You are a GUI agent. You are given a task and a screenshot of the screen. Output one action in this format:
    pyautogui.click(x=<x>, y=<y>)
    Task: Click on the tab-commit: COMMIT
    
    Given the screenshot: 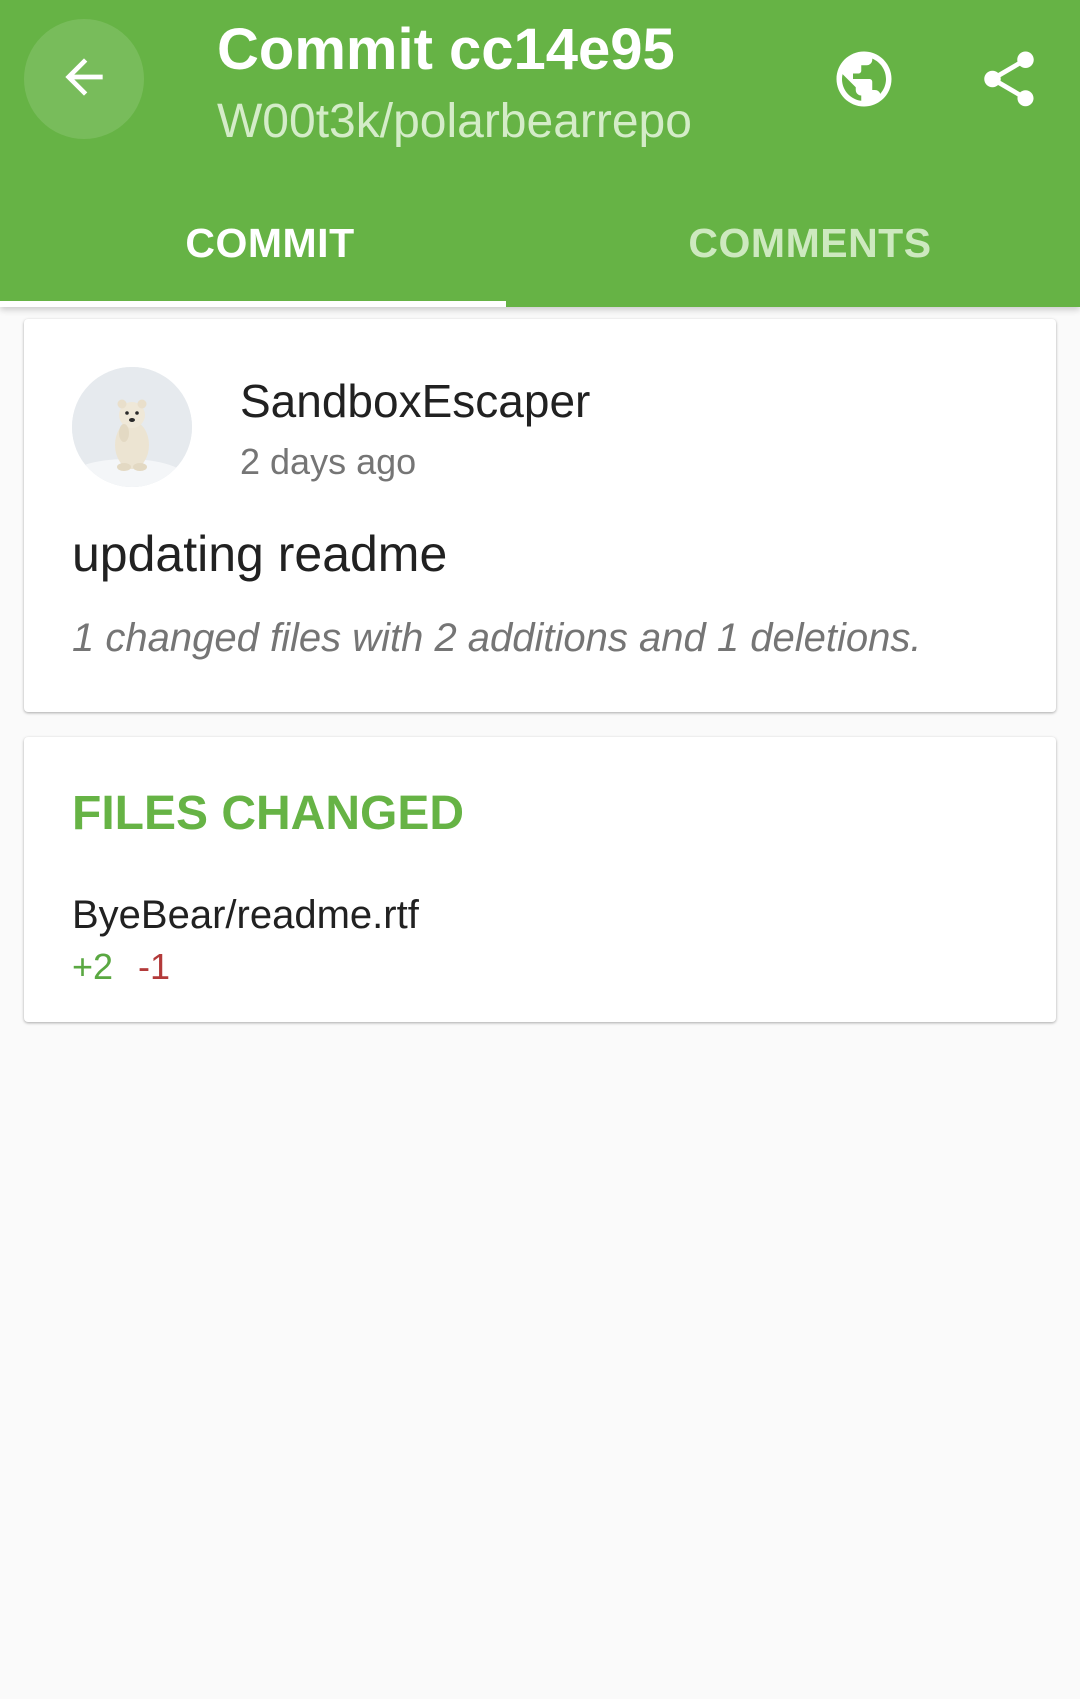 What is the action you would take?
    pyautogui.click(x=270, y=243)
    